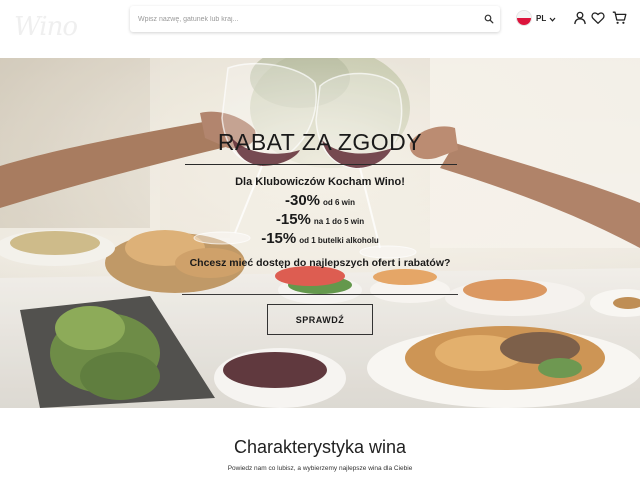 This screenshot has height=480, width=640. I want to click on check-offer-button: SPRAWDŹ, so click(320, 319).